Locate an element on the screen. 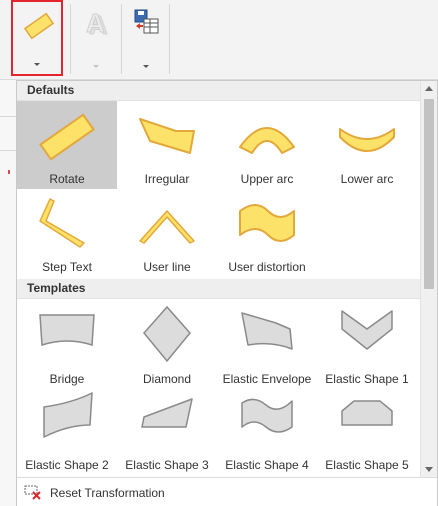 This screenshot has width=438, height=506. elastic-shape-2-icon is located at coordinates (68, 415).